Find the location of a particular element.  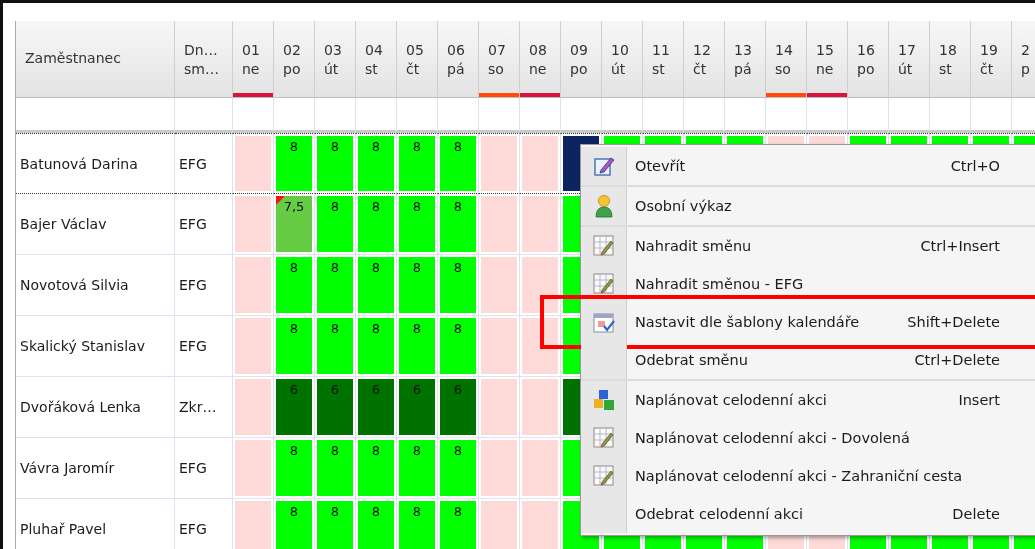

menu-item: Otevřít Ctrl+O is located at coordinates (808, 167).